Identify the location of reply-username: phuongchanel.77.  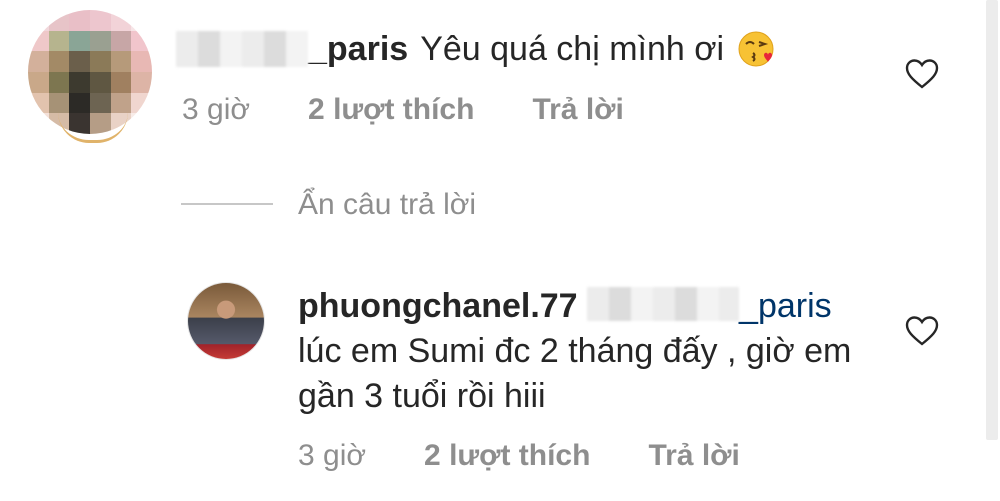
(438, 306).